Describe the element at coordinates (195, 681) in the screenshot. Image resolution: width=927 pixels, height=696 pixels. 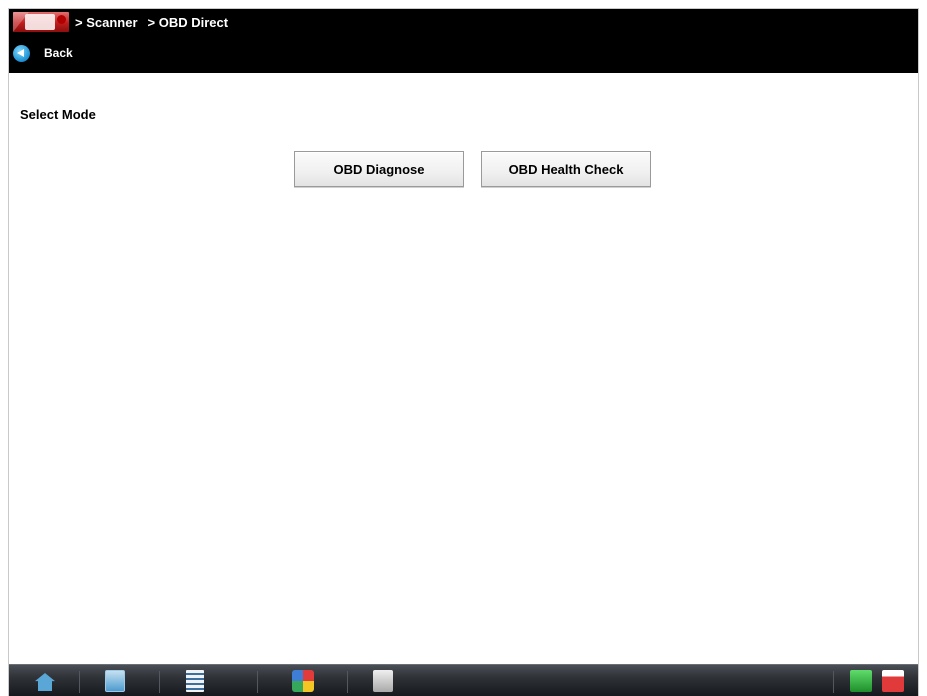
I see `data-list-icon` at that location.